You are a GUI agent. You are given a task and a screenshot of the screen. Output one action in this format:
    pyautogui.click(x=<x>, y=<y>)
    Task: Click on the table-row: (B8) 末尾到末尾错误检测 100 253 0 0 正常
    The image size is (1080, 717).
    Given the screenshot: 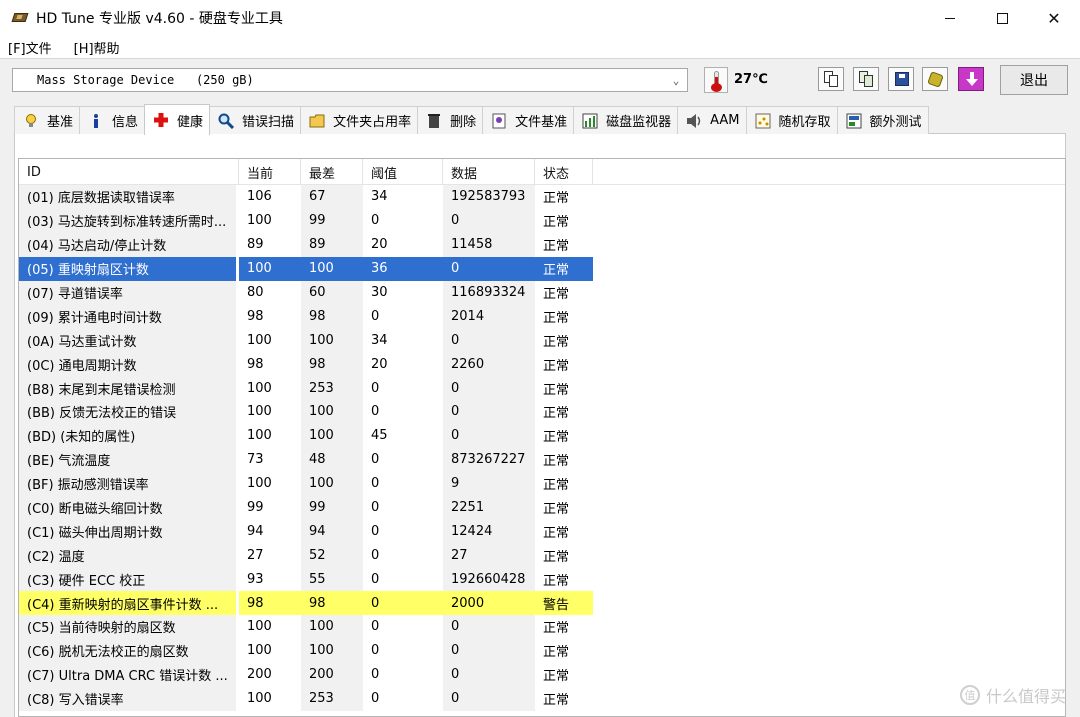 What is the action you would take?
    pyautogui.click(x=542, y=388)
    